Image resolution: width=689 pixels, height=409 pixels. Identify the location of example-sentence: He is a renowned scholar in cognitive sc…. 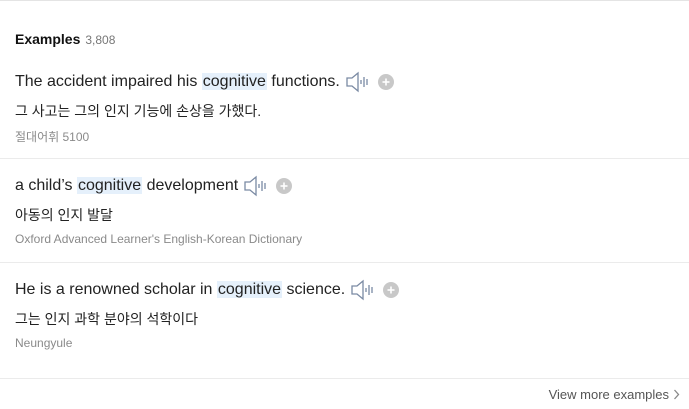
(180, 290).